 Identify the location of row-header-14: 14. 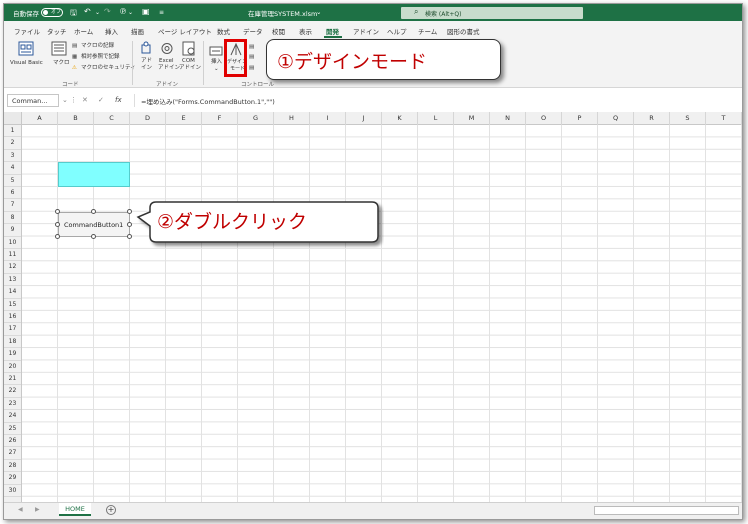
(12, 292).